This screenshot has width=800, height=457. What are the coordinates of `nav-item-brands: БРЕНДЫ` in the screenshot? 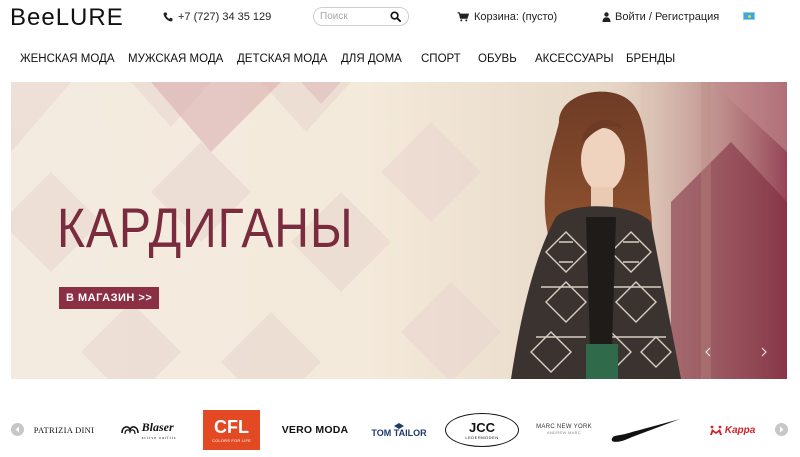 It's located at (650, 59).